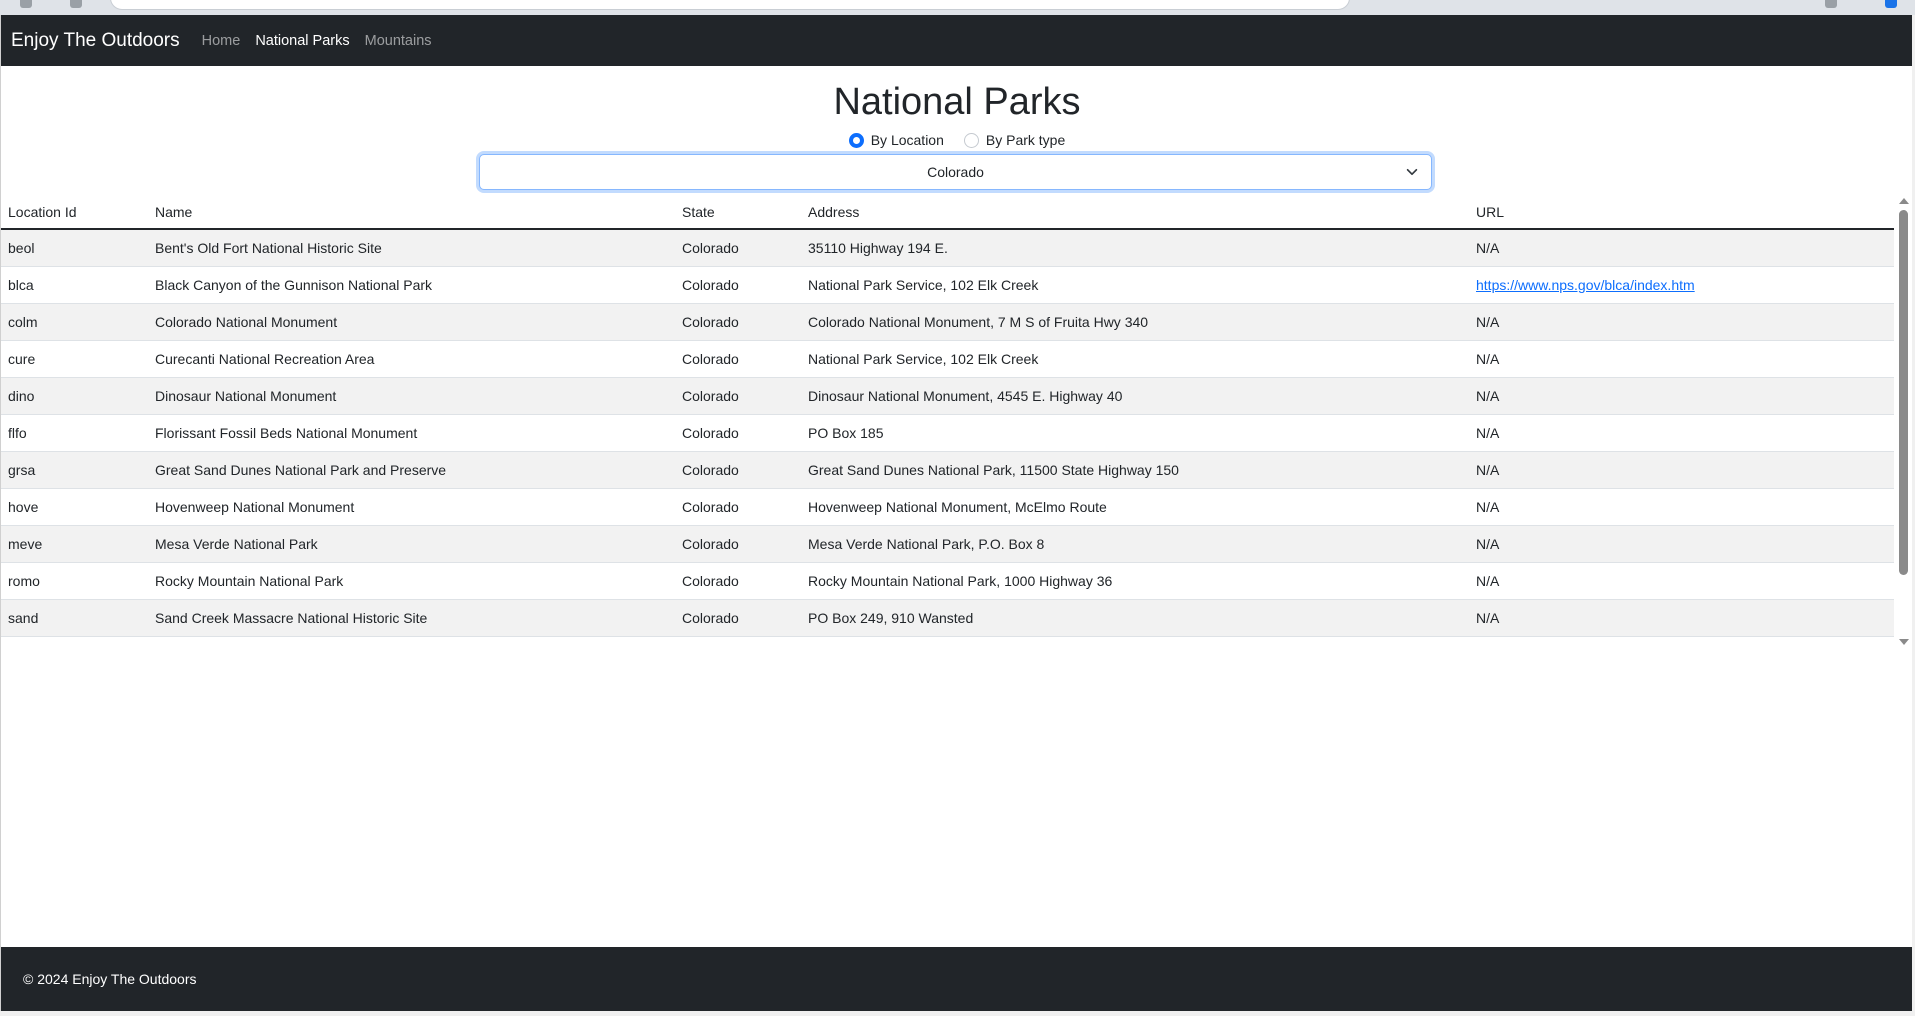 The width and height of the screenshot is (1915, 1016). I want to click on radio-by-location-control, so click(856, 140).